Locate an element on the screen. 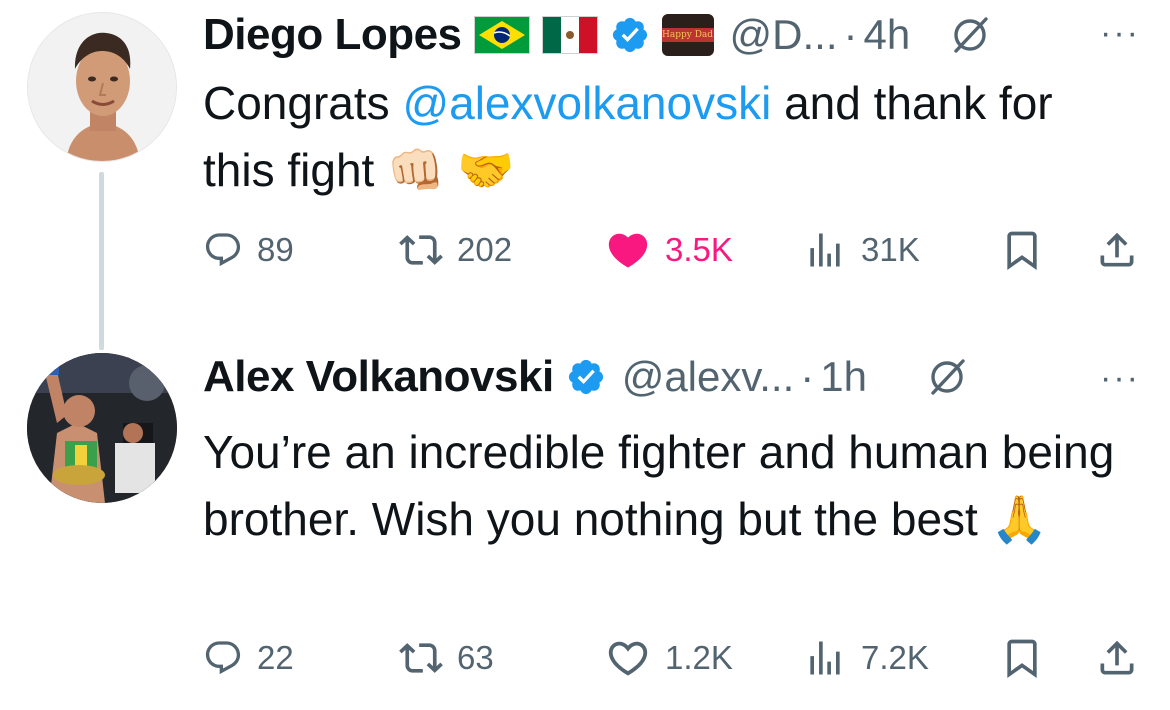 This screenshot has width=1170, height=710. emoji-fist-handshake: 👊🏻 🤝 is located at coordinates (451, 170).